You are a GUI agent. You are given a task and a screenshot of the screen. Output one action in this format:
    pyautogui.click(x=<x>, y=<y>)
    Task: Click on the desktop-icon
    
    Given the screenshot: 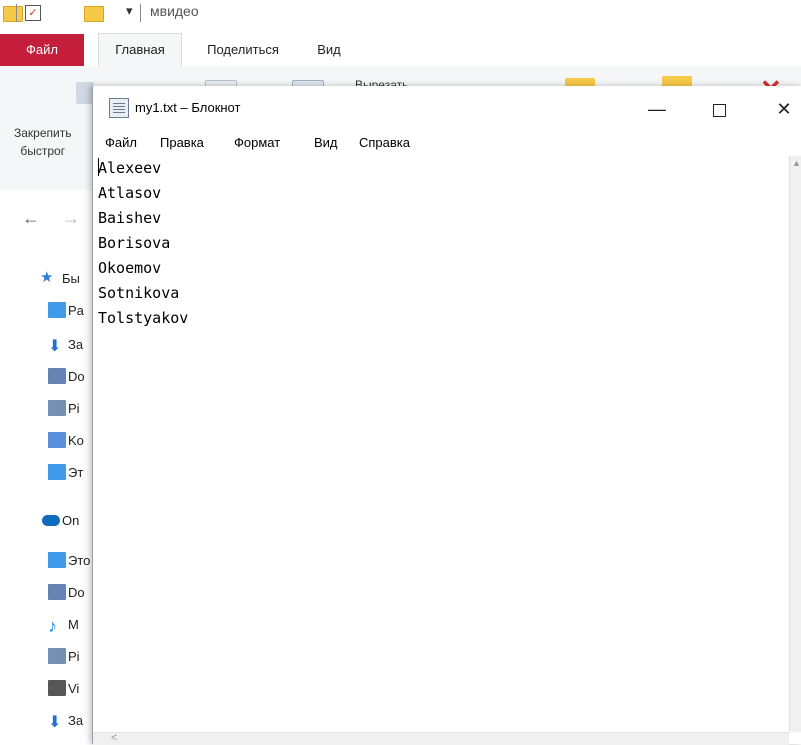 What is the action you would take?
    pyautogui.click(x=57, y=310)
    